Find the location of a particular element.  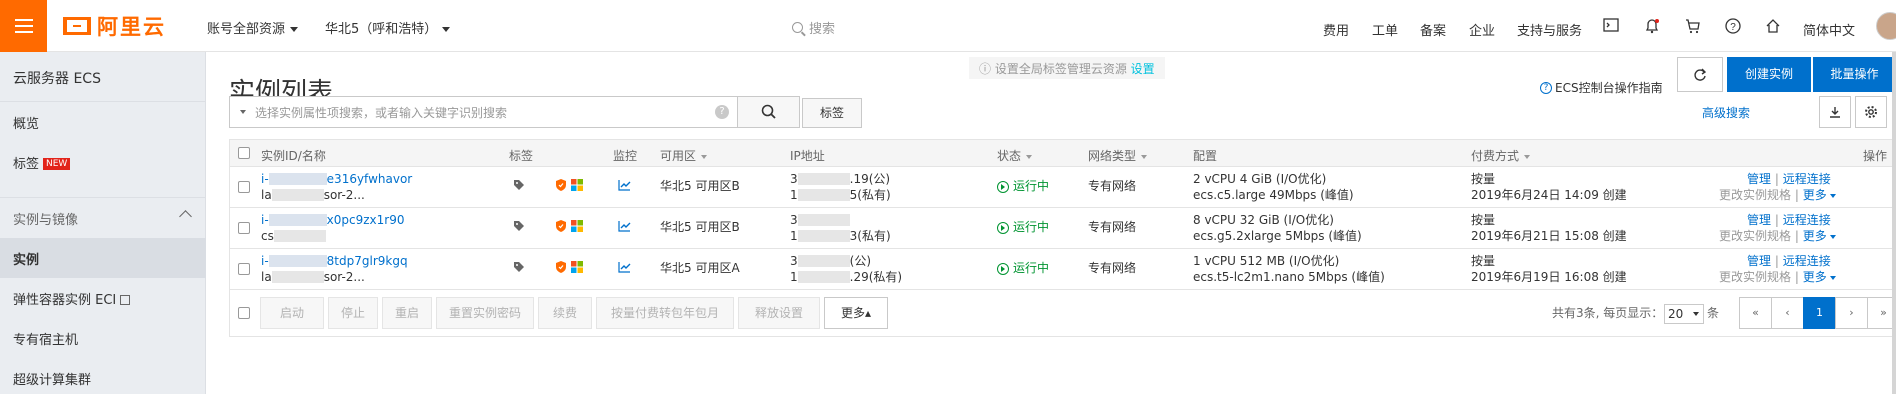

console-guide-link: ? ECS控制台操作指南 is located at coordinates (1601, 87).